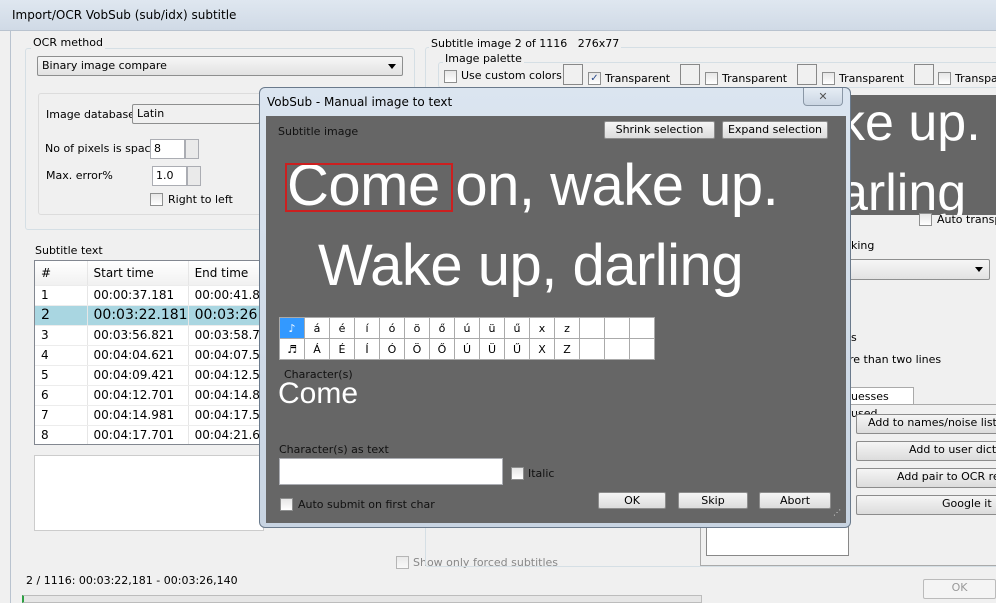  Describe the element at coordinates (149, 493) in the screenshot. I see `subtitle-text-area` at that location.